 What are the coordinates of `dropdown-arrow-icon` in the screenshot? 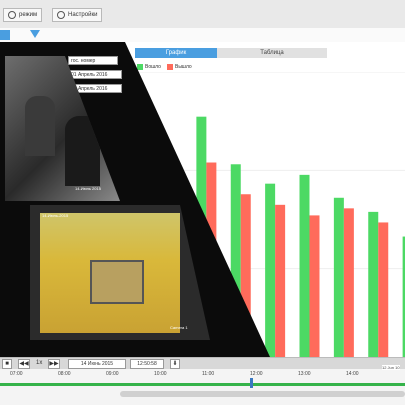 It's located at (35, 34).